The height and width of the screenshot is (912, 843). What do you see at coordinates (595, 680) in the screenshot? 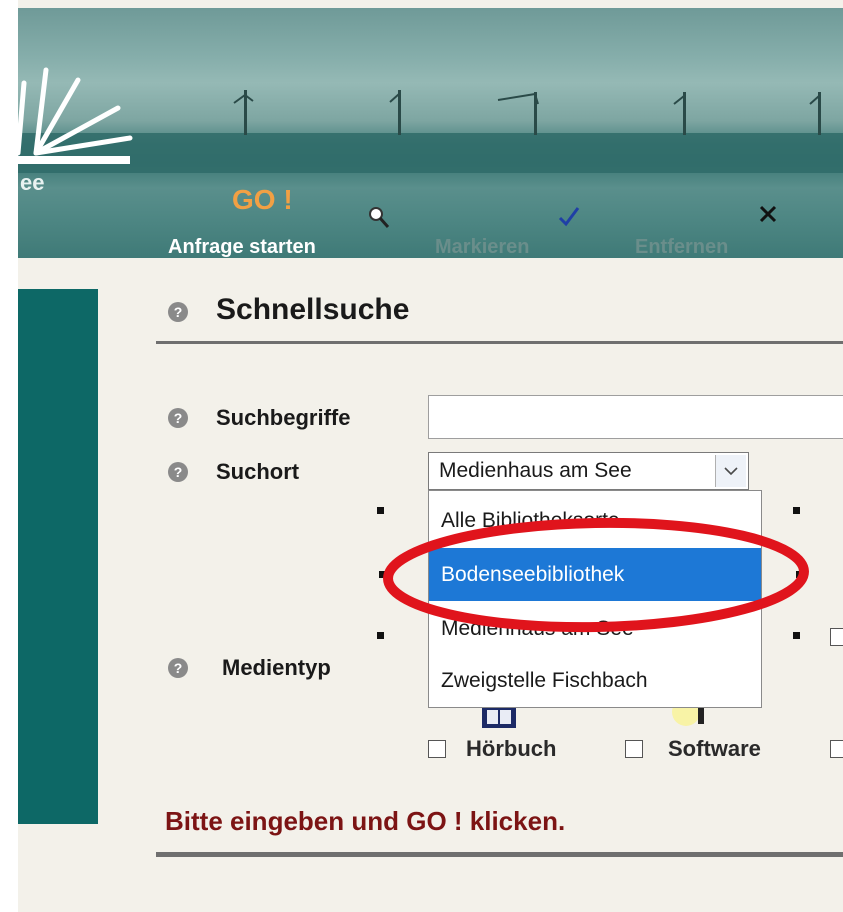
I see `dropdown-option-fischbach: Zweigstelle Fischbach` at bounding box center [595, 680].